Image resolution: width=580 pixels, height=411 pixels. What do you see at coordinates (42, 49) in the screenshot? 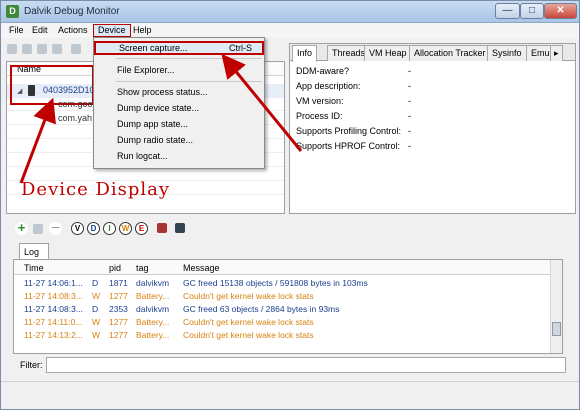
I see `dump-hprof-icon` at bounding box center [42, 49].